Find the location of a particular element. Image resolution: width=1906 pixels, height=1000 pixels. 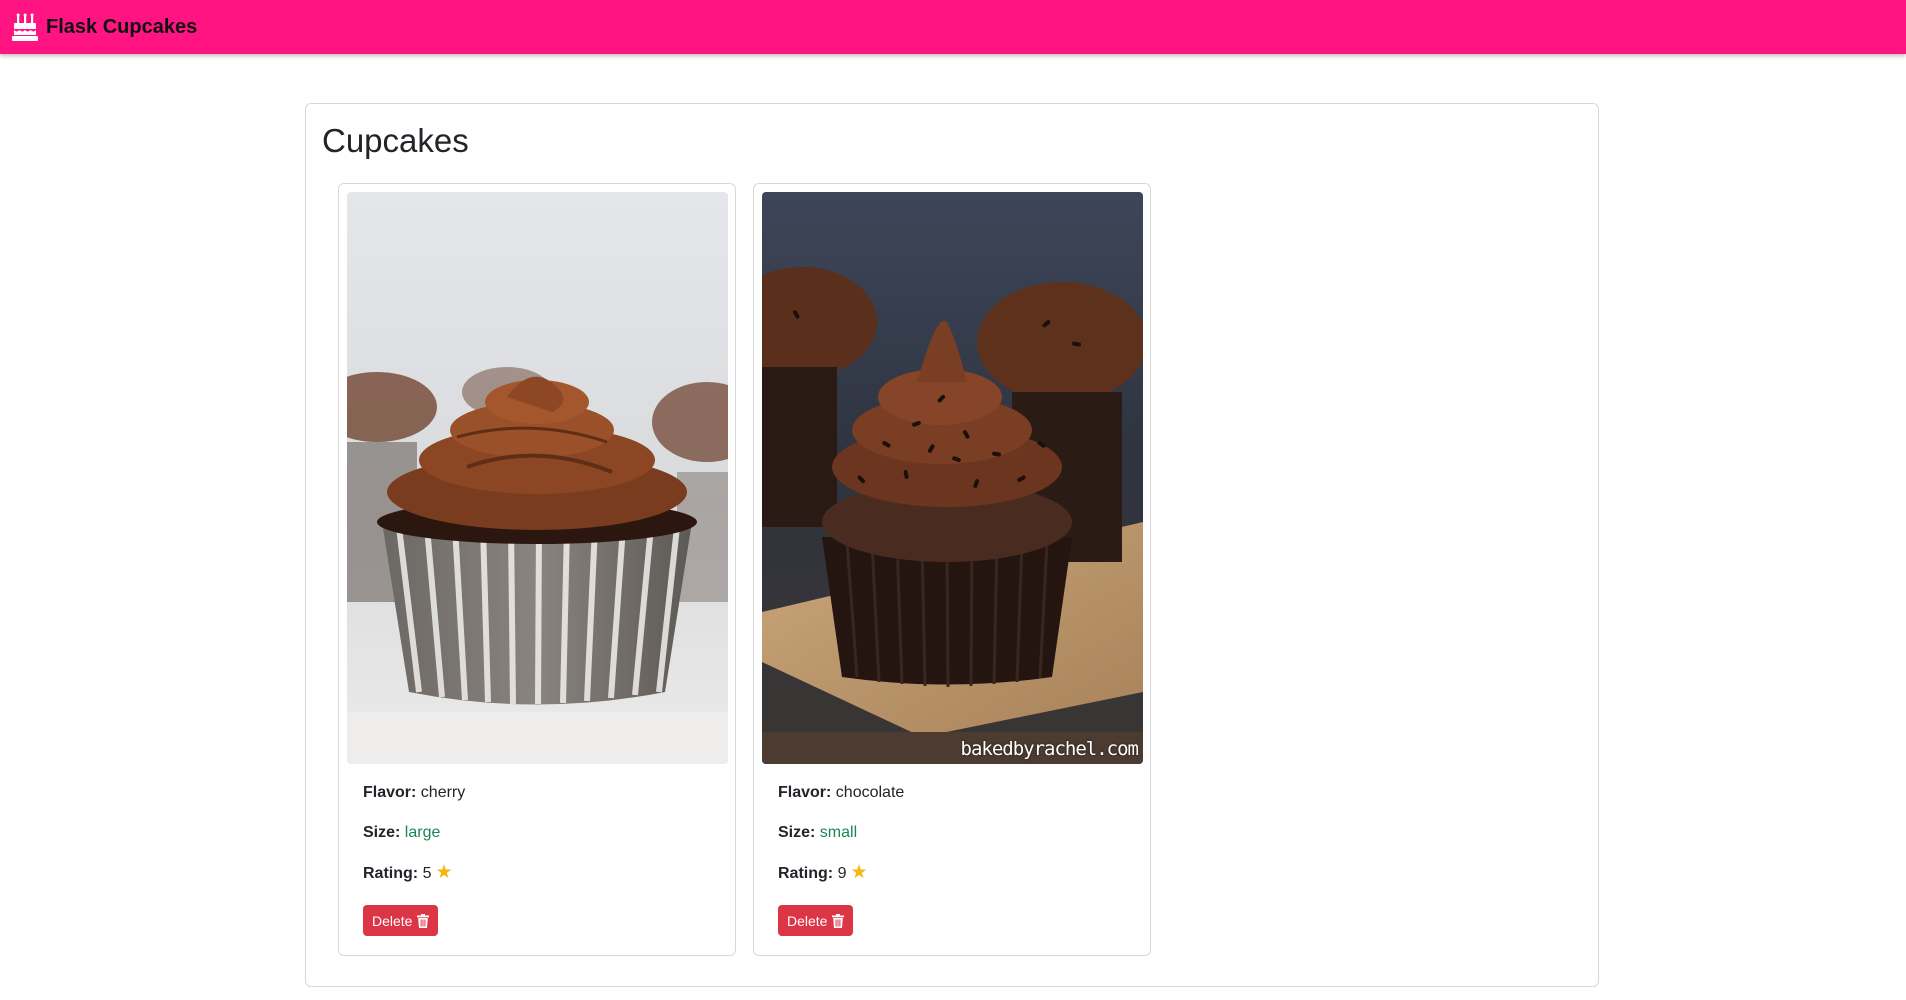

brand-text: Flask Cupcakes is located at coordinates (122, 26).